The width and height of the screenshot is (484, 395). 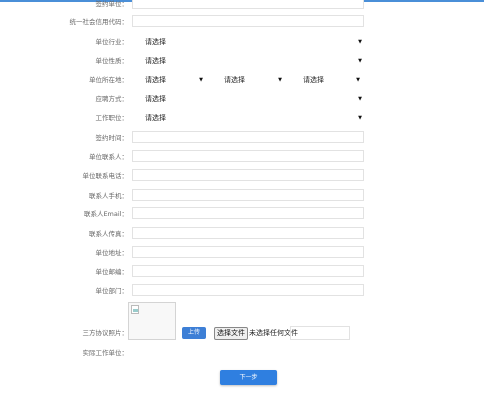 I want to click on mobile-label: 联系人手机：, so click(x=108, y=196).